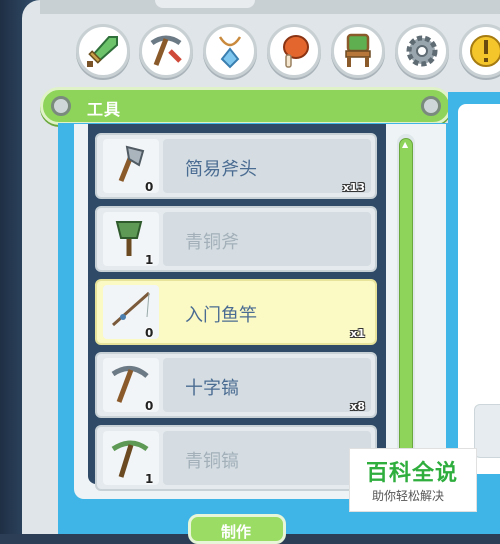  Describe the element at coordinates (408, 496) in the screenshot. I see `watermark-subtitle: 助你轻松解决` at that location.